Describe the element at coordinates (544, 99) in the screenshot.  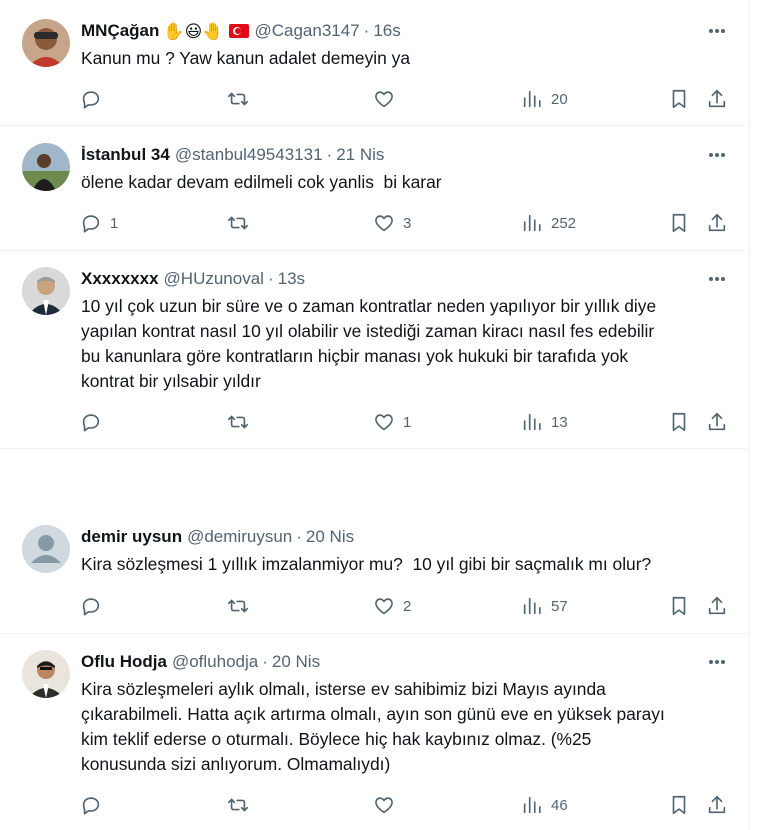
I see `views-button: 20` at that location.